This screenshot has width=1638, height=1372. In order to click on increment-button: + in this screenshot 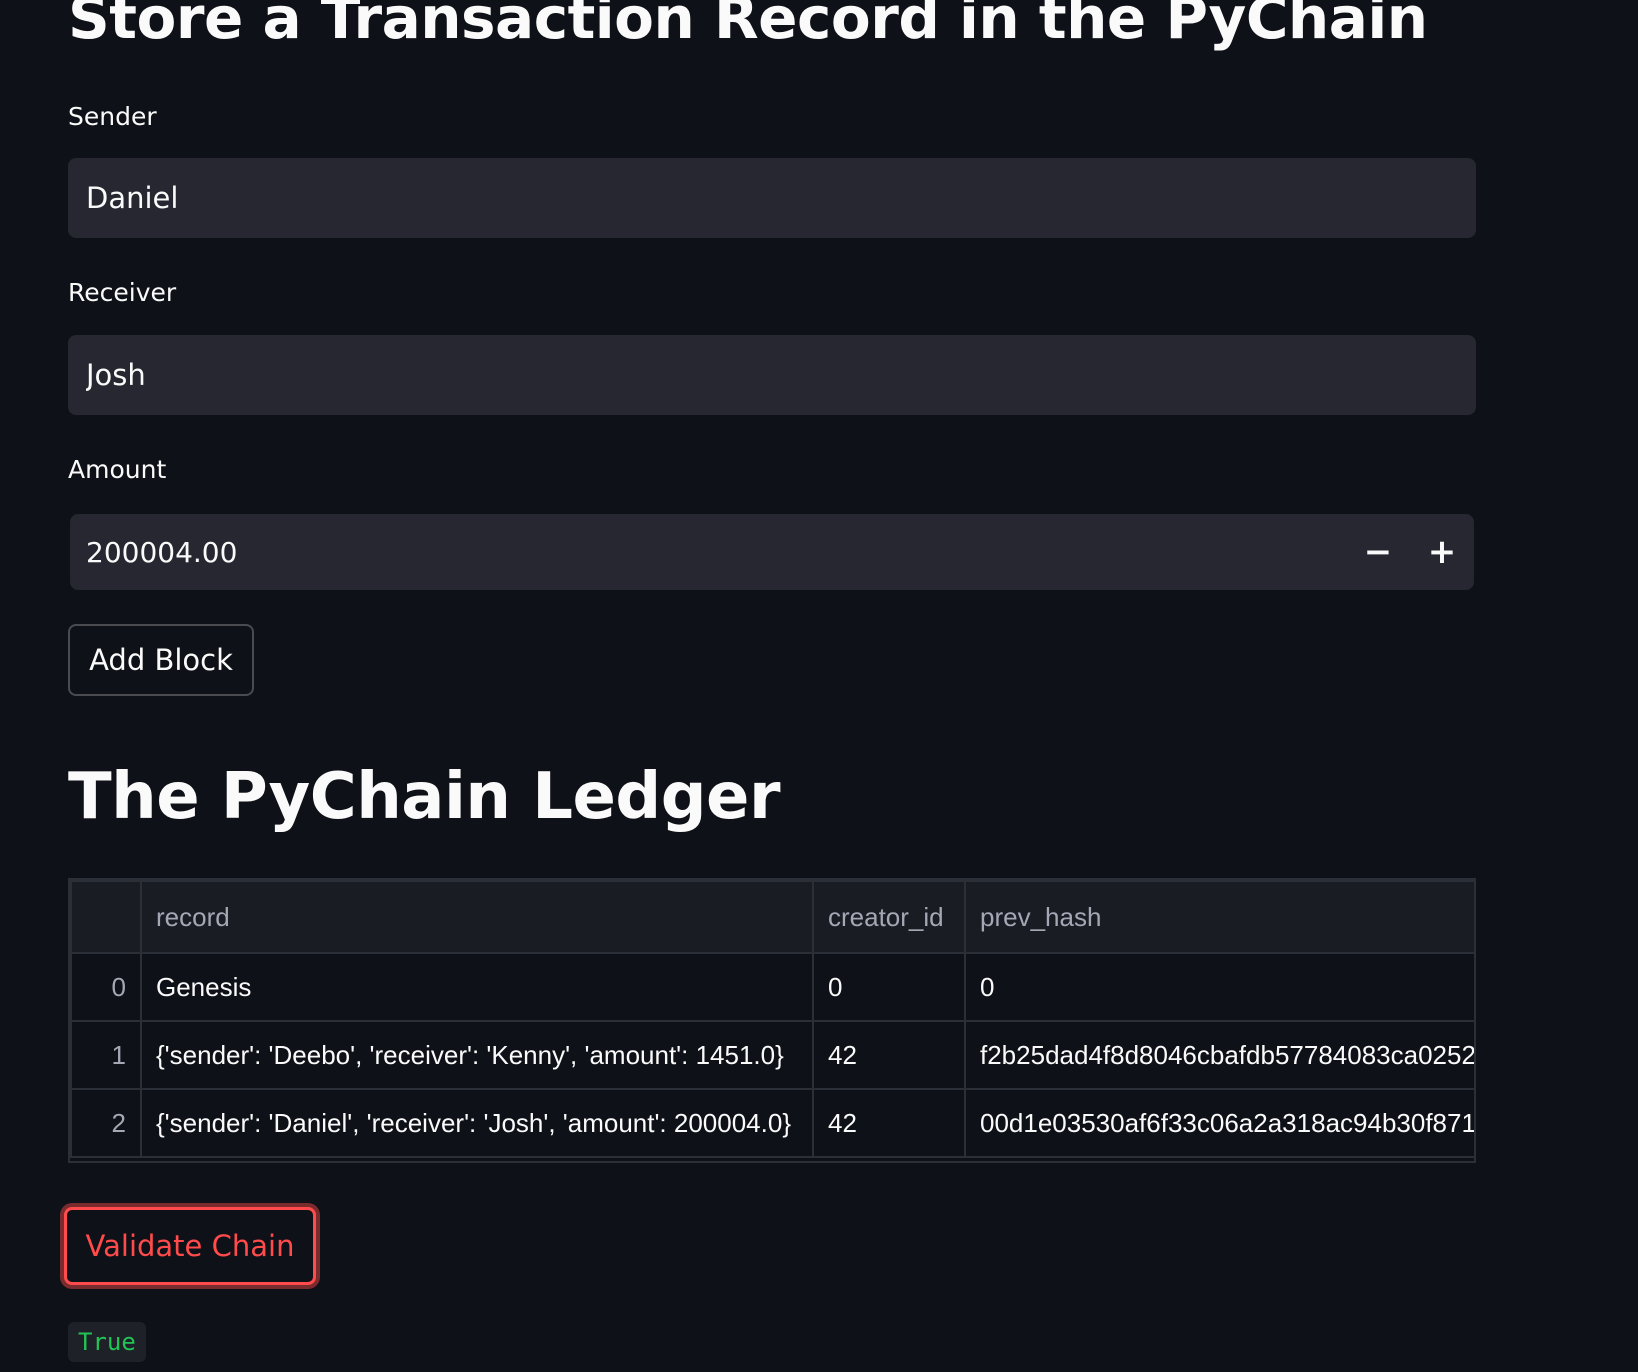, I will do `click(1442, 552)`.